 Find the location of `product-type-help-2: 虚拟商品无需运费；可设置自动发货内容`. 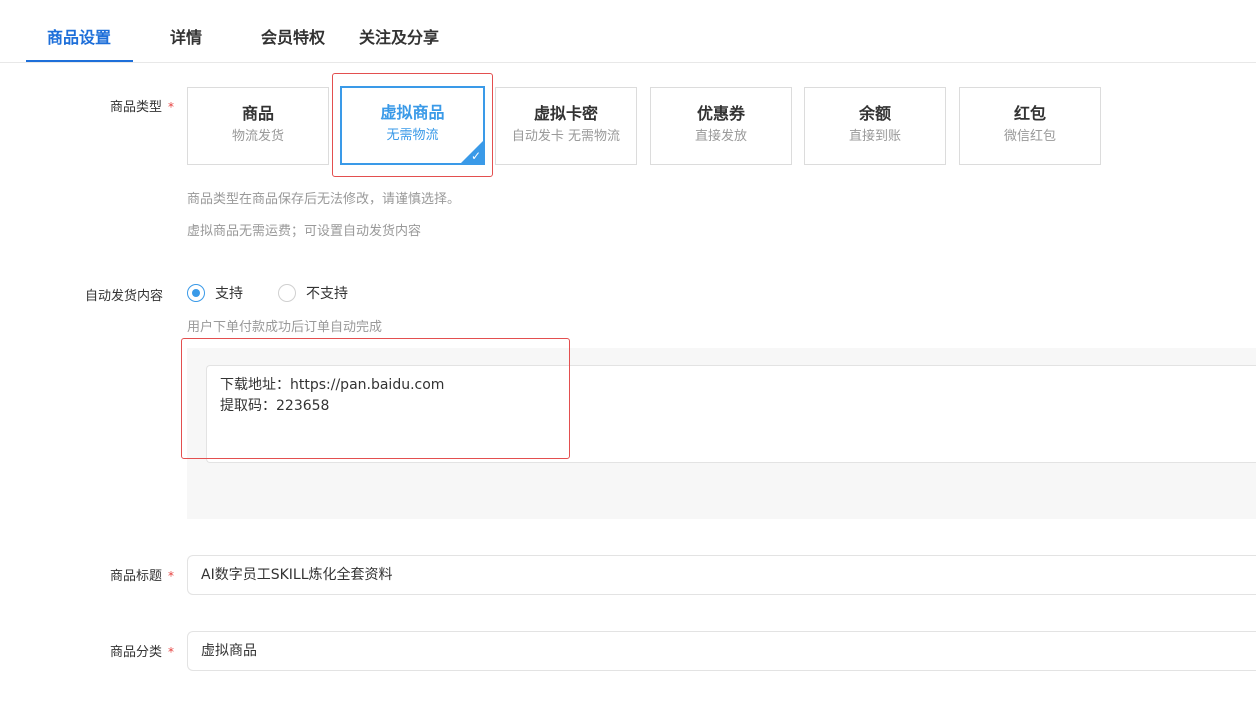

product-type-help-2: 虚拟商品无需运费；可设置自动发货内容 is located at coordinates (304, 231).